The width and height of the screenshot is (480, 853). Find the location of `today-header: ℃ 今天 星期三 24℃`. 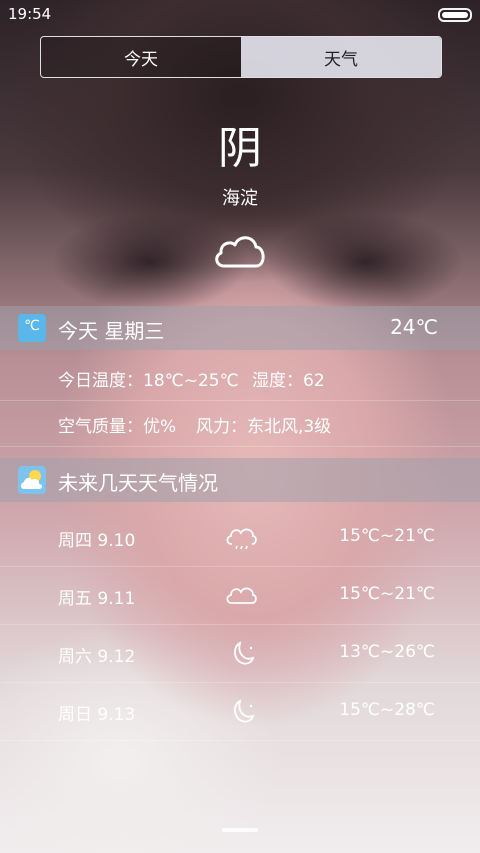

today-header: ℃ 今天 星期三 24℃ is located at coordinates (240, 328).